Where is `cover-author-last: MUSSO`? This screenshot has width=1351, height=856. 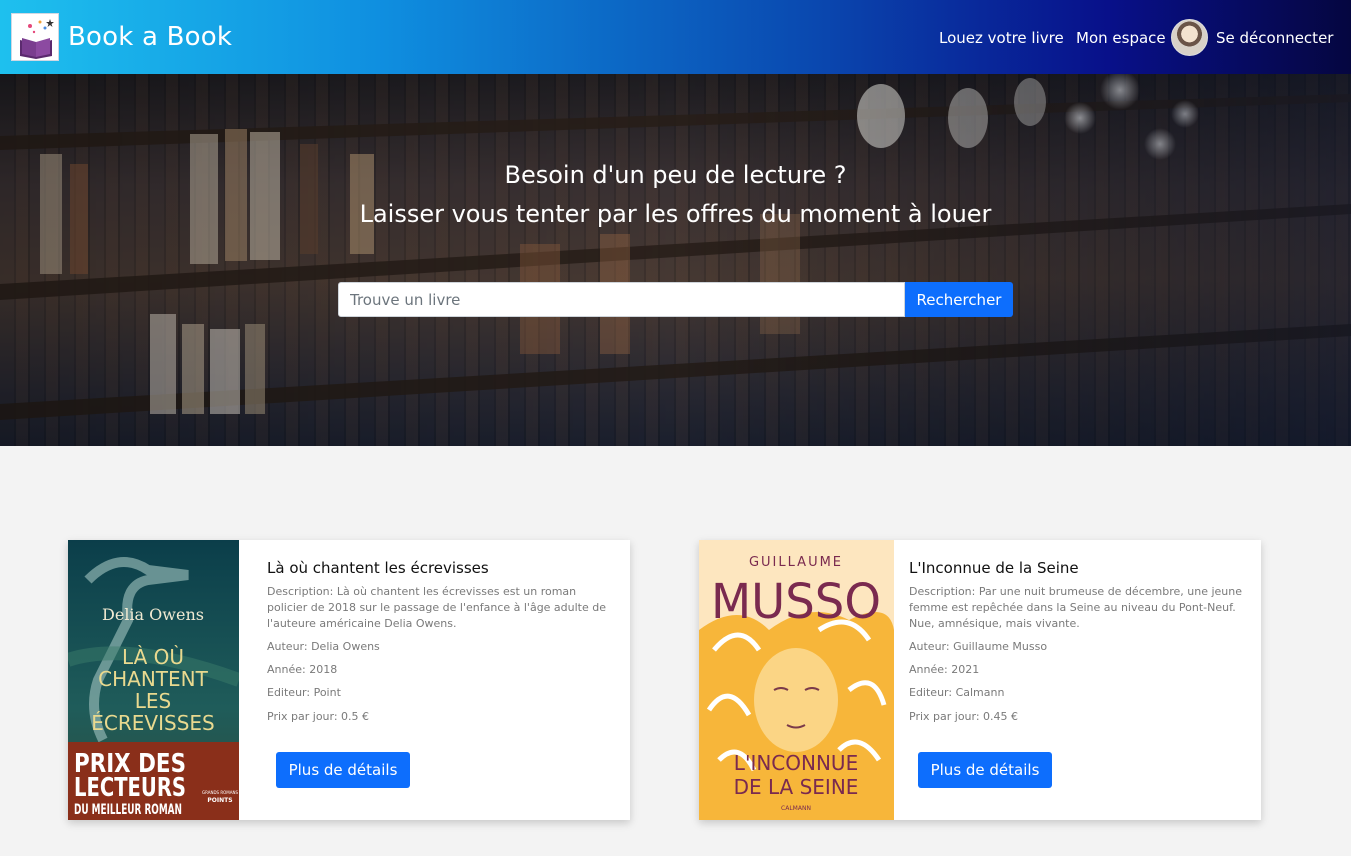
cover-author-last: MUSSO is located at coordinates (796, 602).